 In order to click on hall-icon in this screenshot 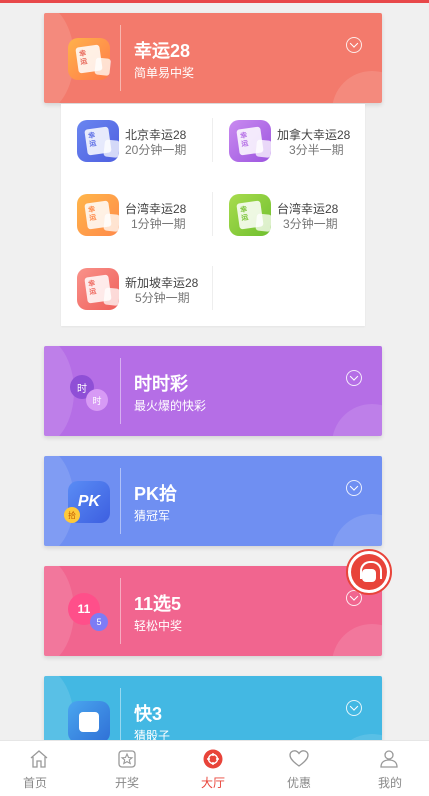, I will do `click(213, 759)`.